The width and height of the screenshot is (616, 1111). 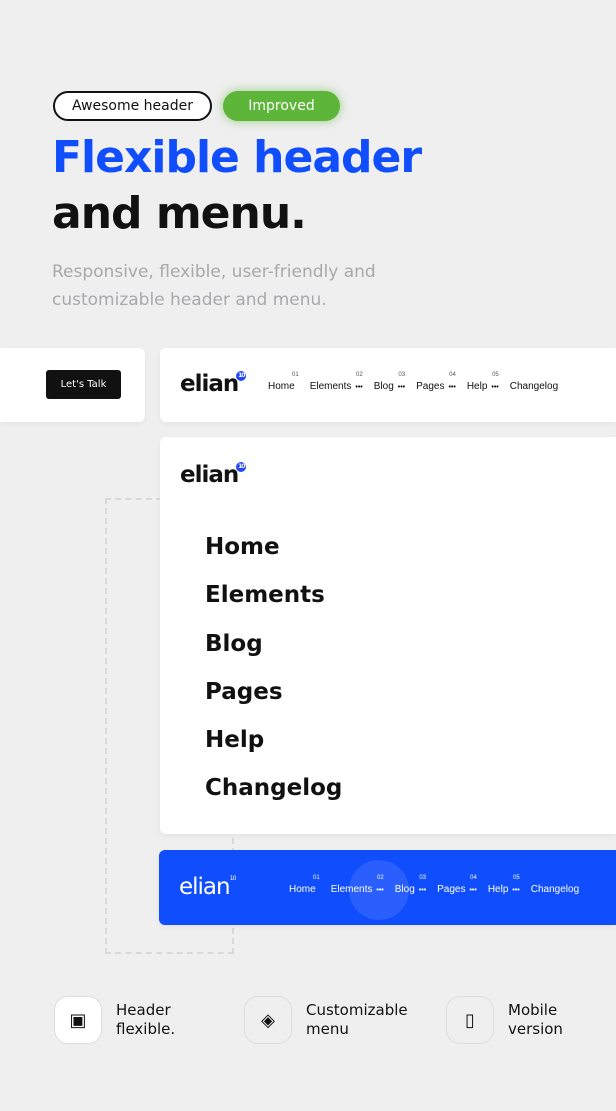 What do you see at coordinates (281, 106) in the screenshot?
I see `improved-badge: Improved` at bounding box center [281, 106].